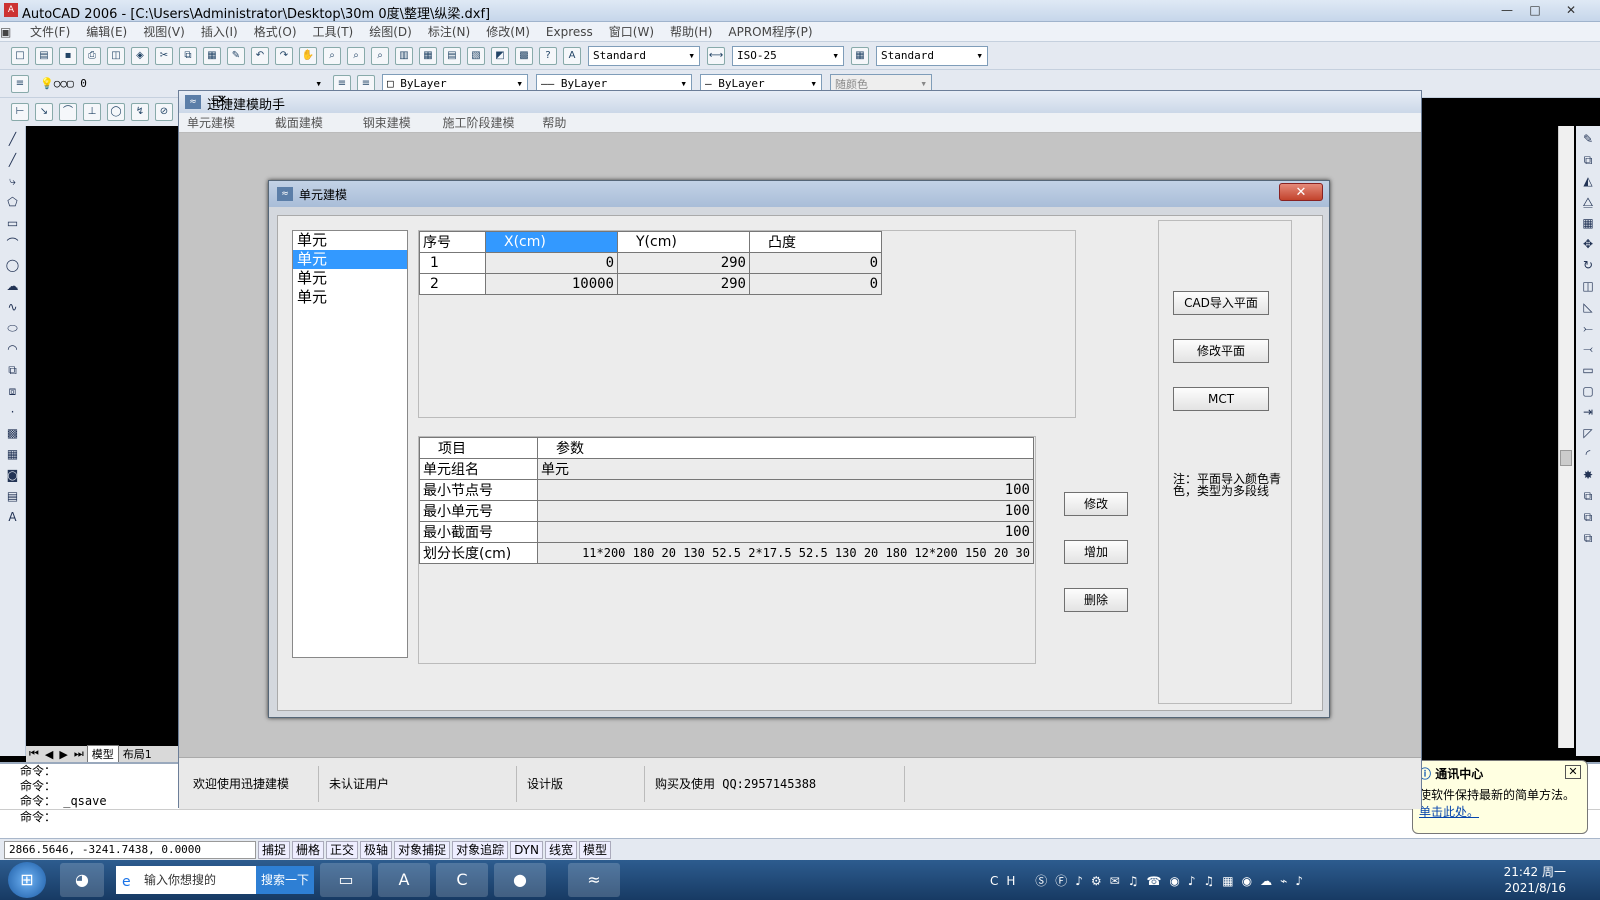 This screenshot has height=900, width=1600. Describe the element at coordinates (1588, 160) in the screenshot. I see `copy-object-icon: ⧉` at that location.